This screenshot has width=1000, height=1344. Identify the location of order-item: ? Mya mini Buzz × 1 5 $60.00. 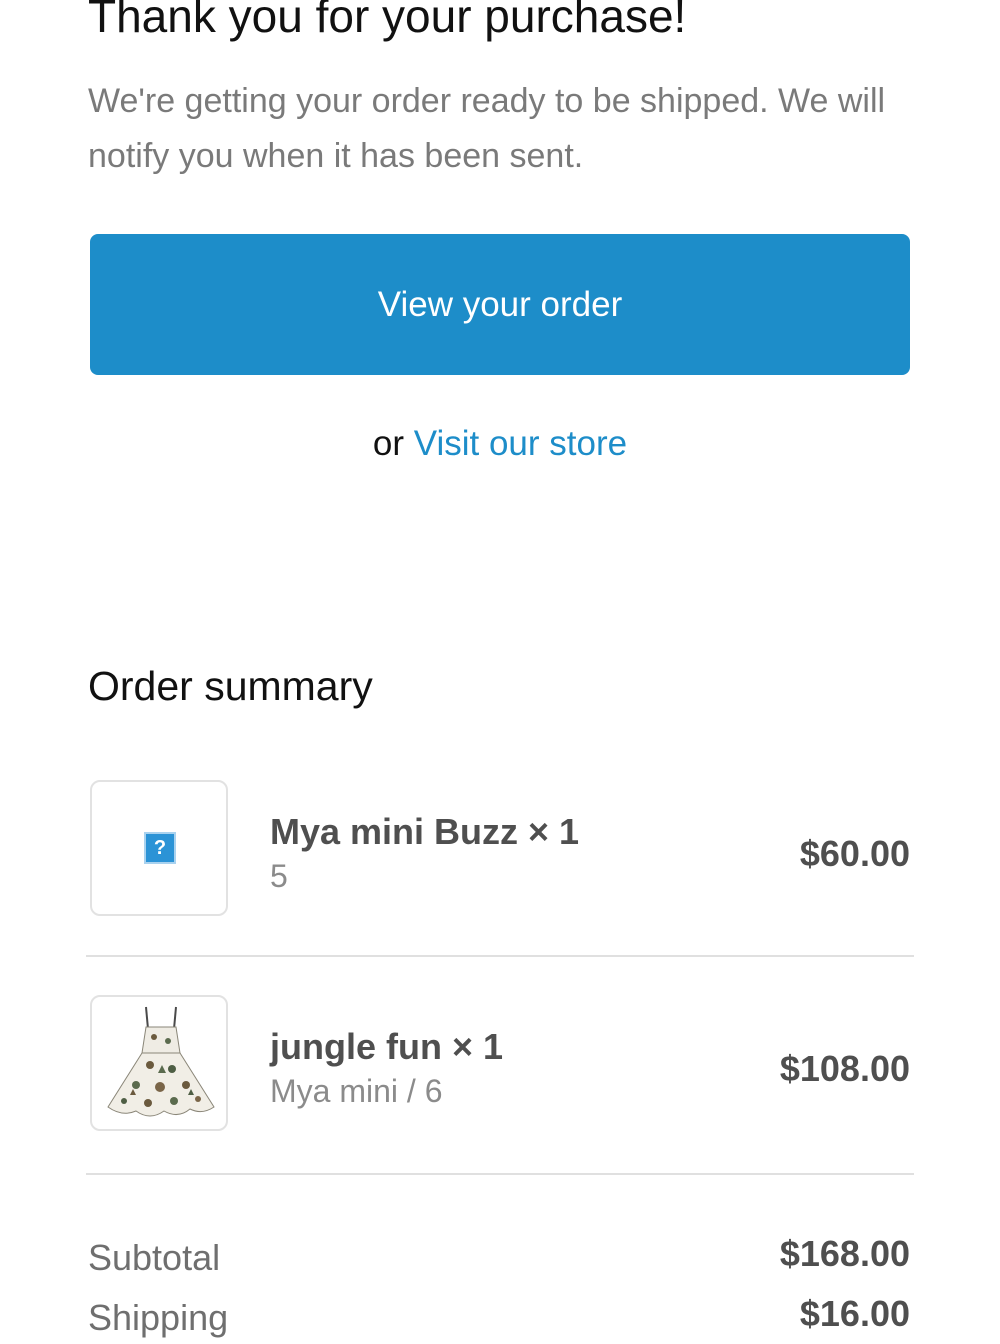
(500, 850).